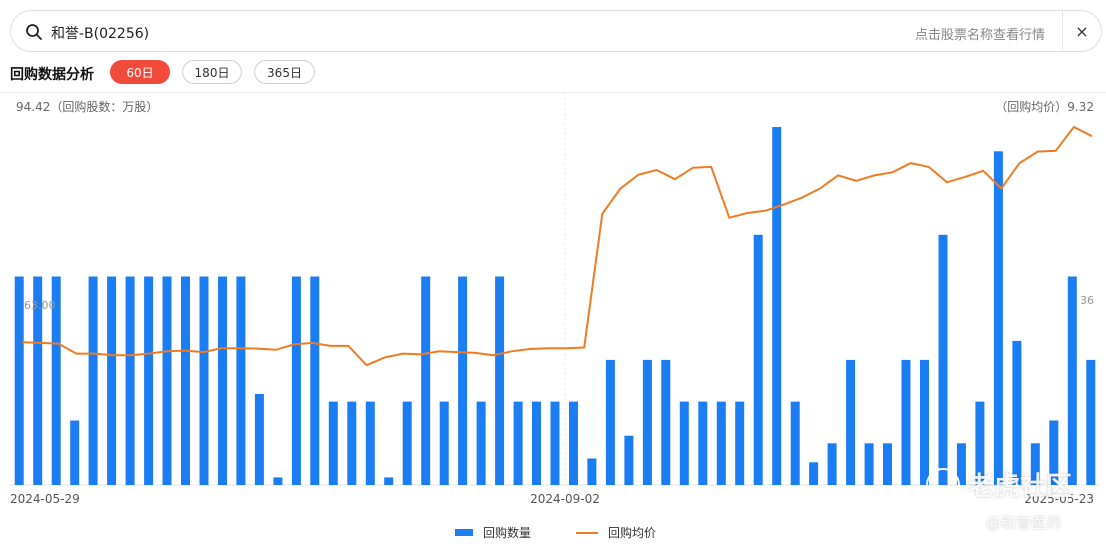 The image size is (1106, 548). Describe the element at coordinates (632, 533) in the screenshot. I see `legend-line-label: 回购均价` at that location.